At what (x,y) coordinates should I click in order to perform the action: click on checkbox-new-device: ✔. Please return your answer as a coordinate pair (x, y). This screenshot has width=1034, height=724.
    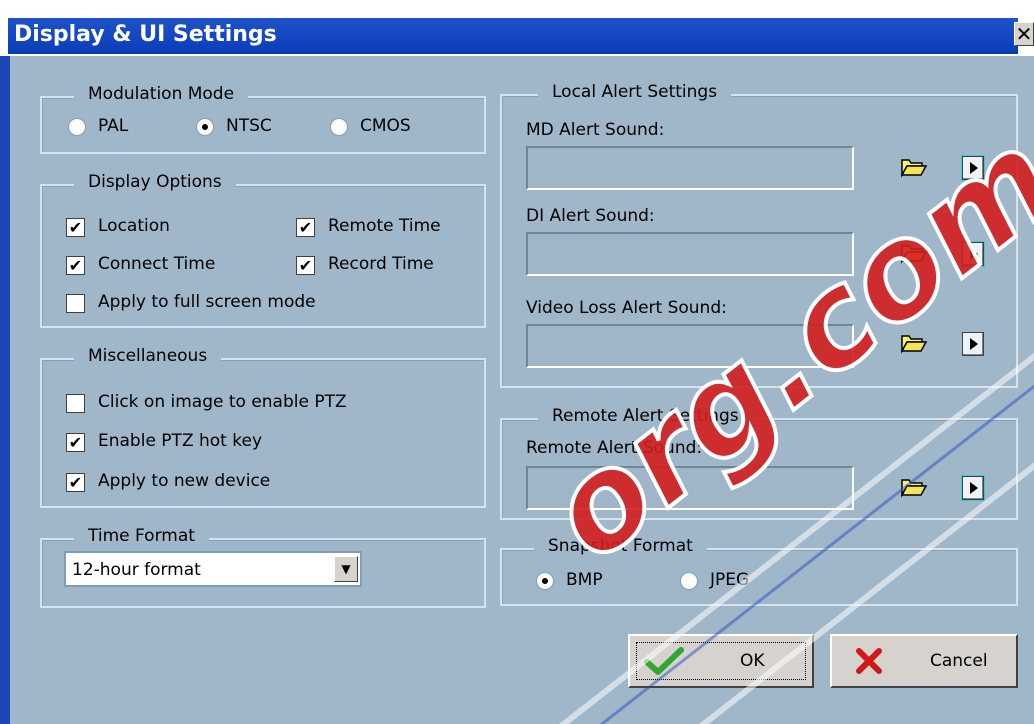
    Looking at the image, I should click on (75, 482).